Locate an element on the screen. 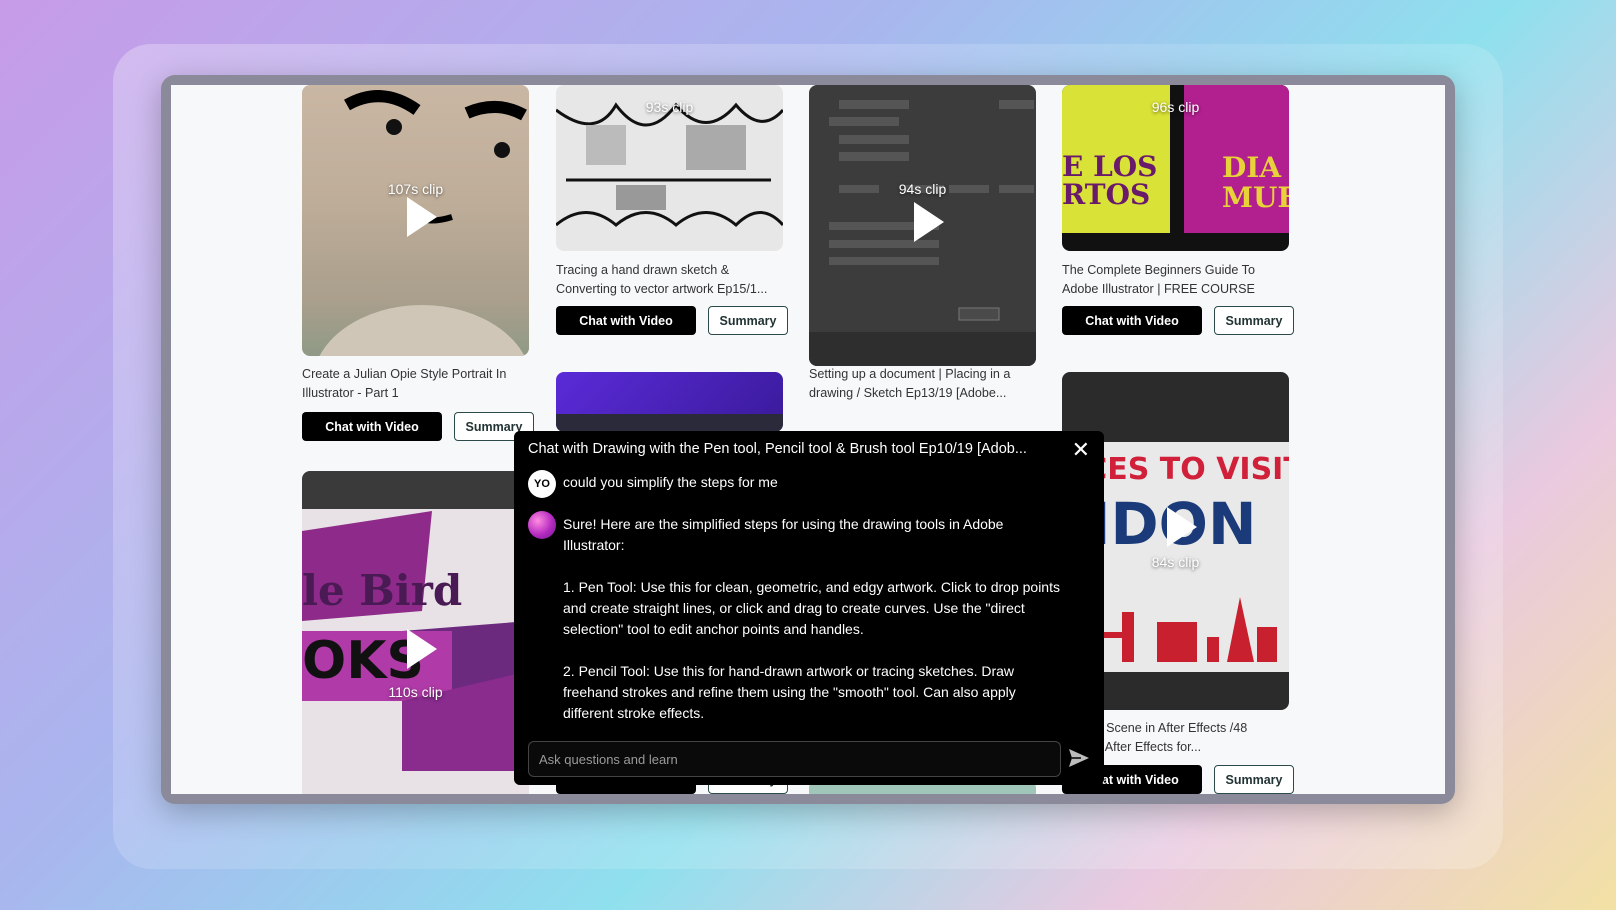 The height and width of the screenshot is (910, 1616). video-thumbnail: 93s clip is located at coordinates (669, 168).